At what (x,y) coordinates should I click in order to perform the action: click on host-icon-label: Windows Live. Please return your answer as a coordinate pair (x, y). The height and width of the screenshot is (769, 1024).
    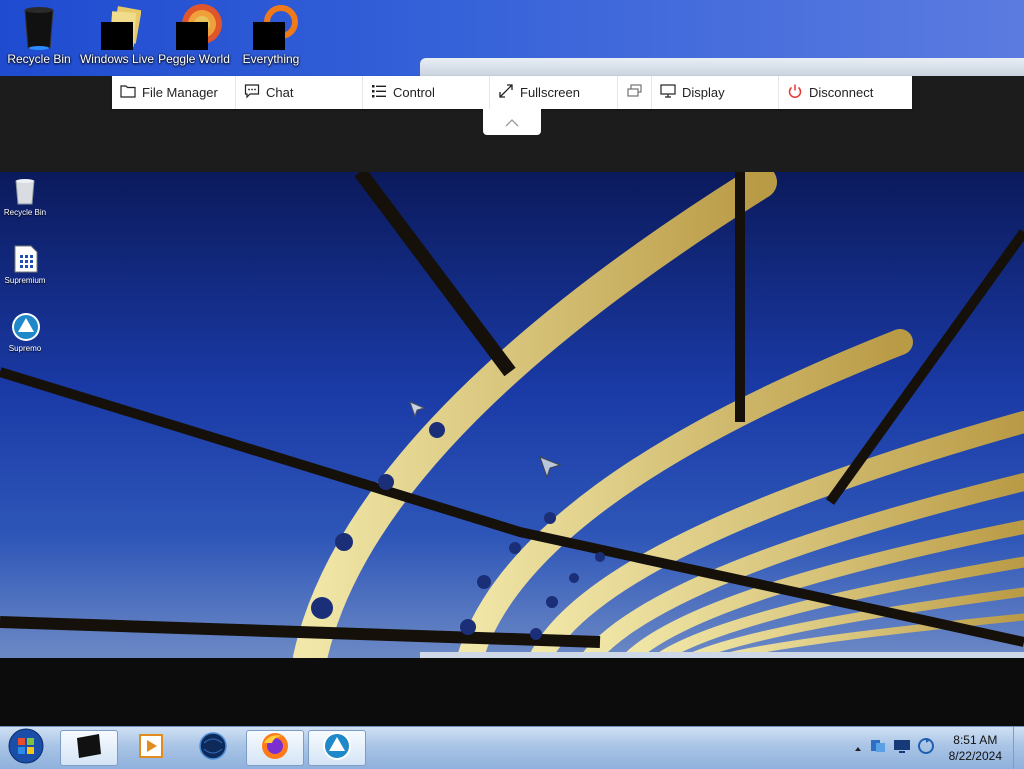
    Looking at the image, I should click on (117, 59).